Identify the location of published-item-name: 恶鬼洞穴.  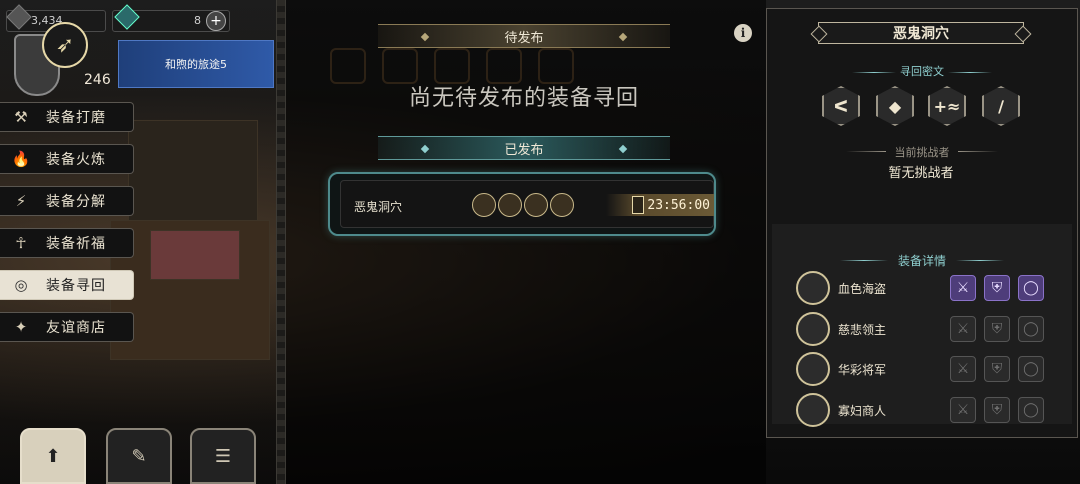
(378, 207).